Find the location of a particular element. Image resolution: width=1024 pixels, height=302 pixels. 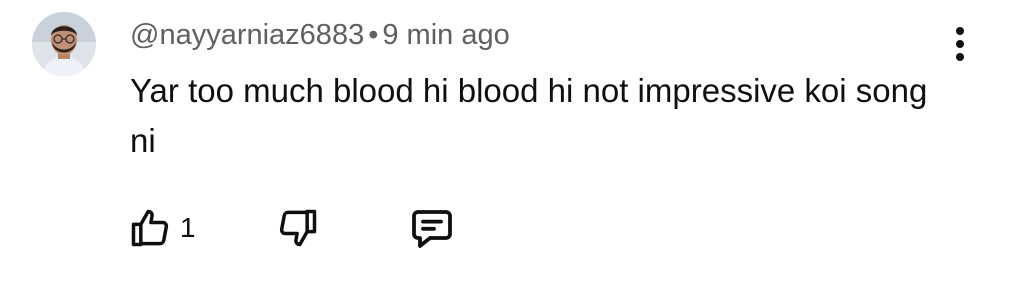

more-options-button is located at coordinates (960, 44).